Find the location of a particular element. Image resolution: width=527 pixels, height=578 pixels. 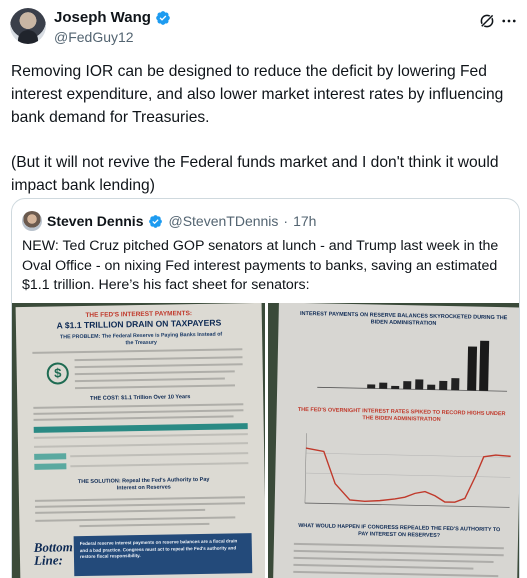

name-row: Joseph Wang is located at coordinates (112, 17).